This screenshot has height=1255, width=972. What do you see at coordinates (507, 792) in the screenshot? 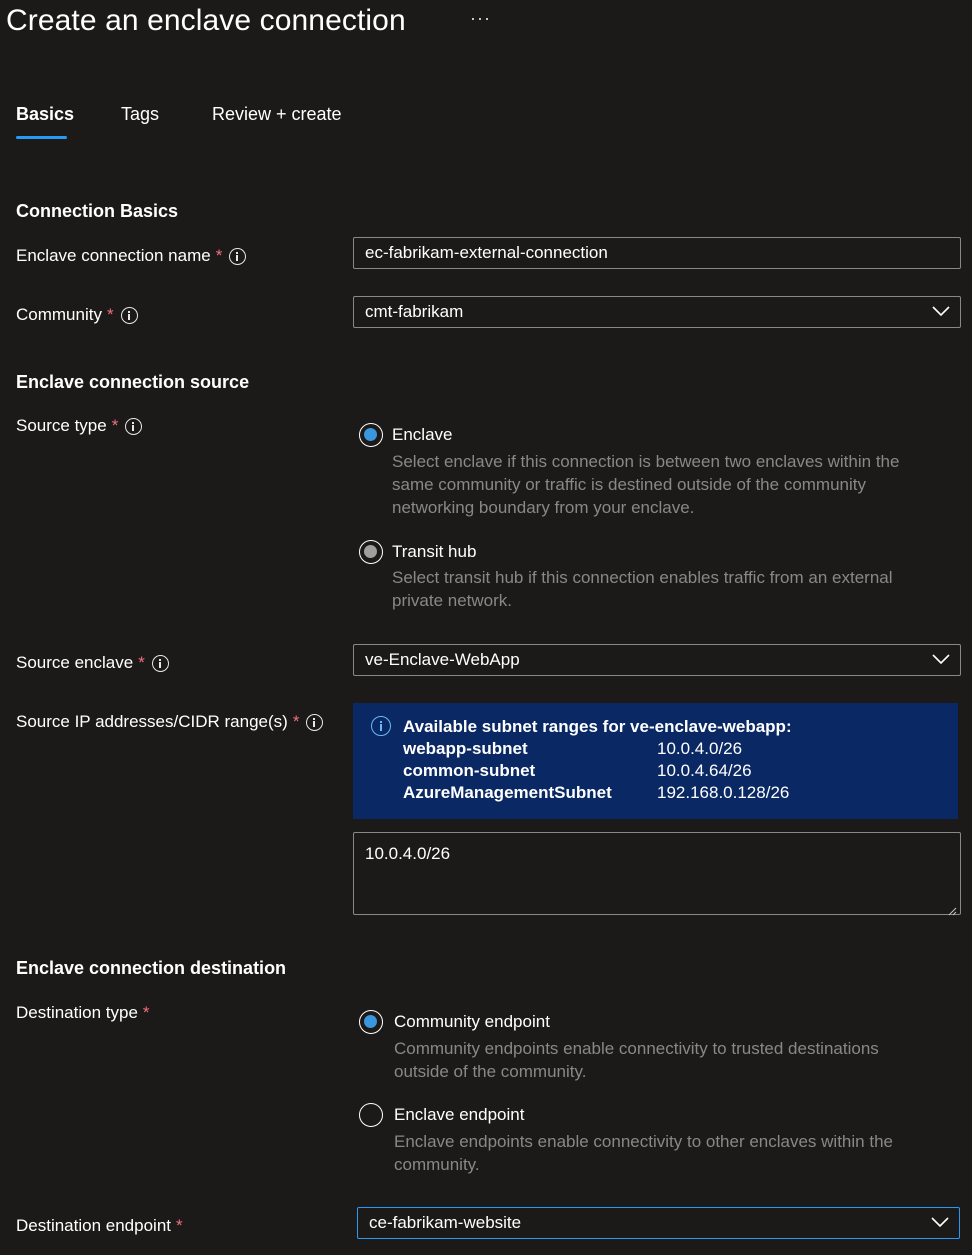
I see `subnet-name: AzureManagementSubnet` at bounding box center [507, 792].